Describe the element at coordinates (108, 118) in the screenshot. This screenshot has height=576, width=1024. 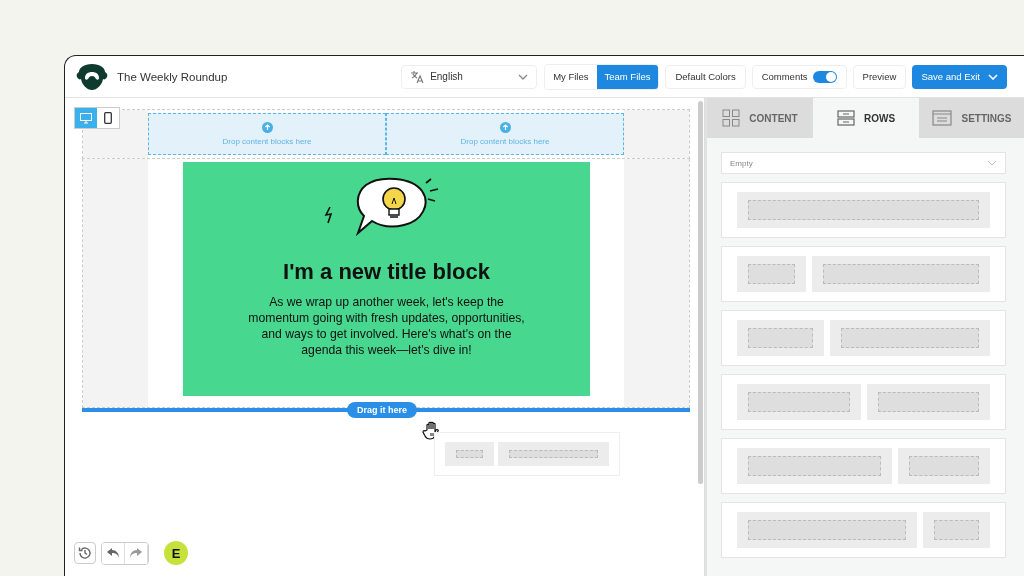
I see `phone-icon` at that location.